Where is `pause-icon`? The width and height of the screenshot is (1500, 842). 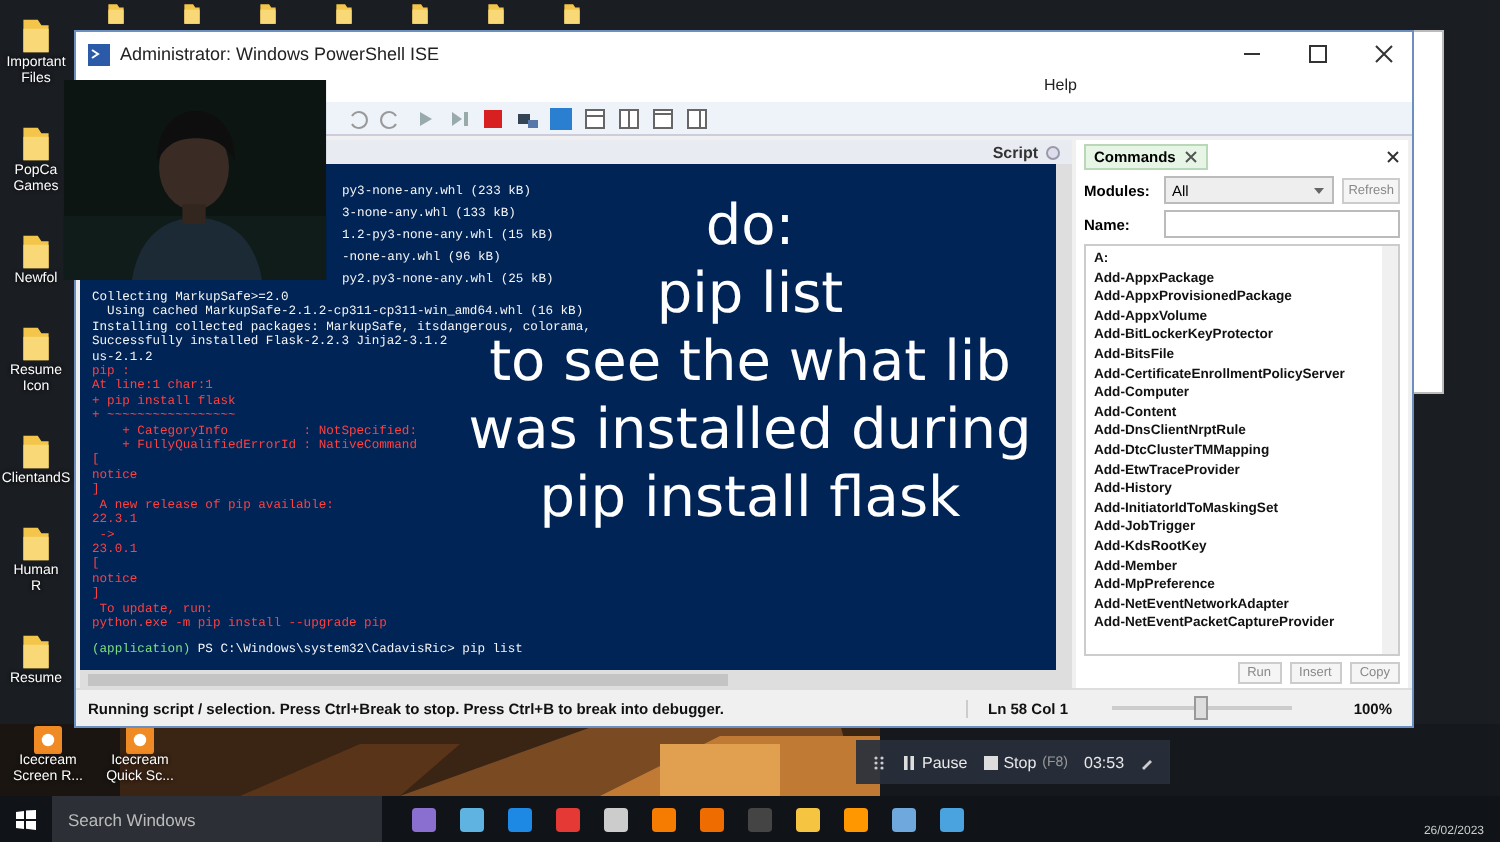 pause-icon is located at coordinates (909, 762).